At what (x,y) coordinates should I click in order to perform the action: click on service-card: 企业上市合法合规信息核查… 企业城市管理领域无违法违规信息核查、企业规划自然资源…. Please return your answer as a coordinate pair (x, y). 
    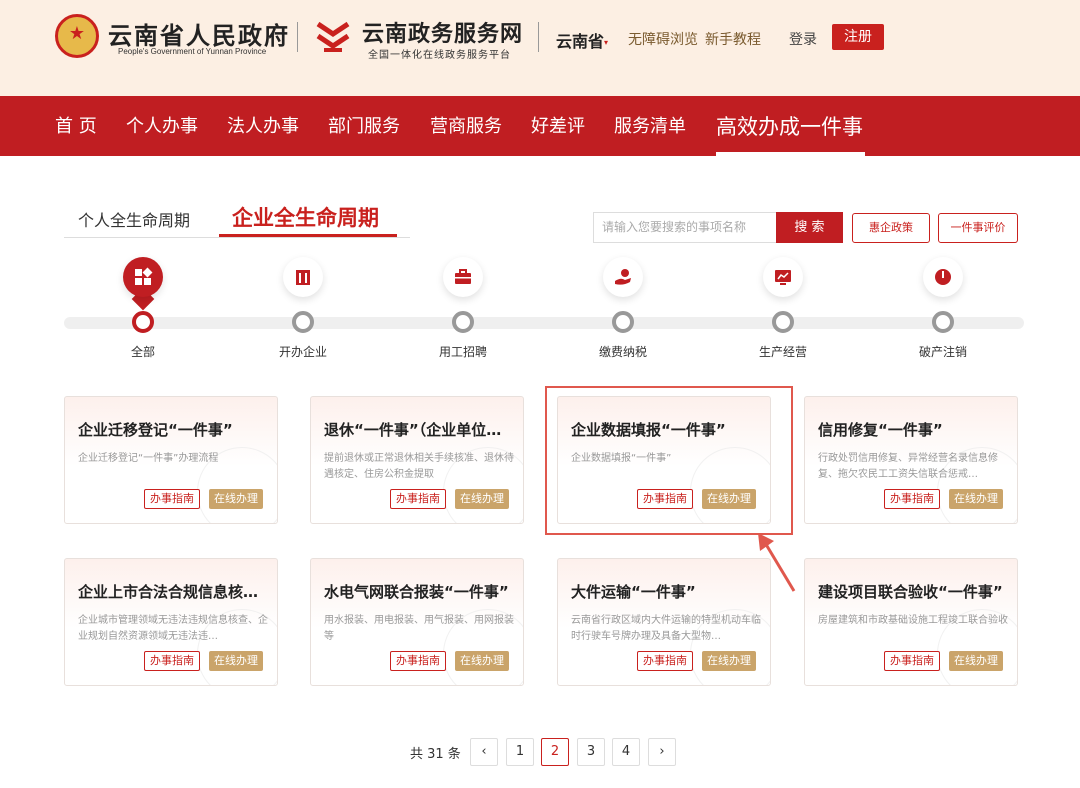
    Looking at the image, I should click on (171, 622).